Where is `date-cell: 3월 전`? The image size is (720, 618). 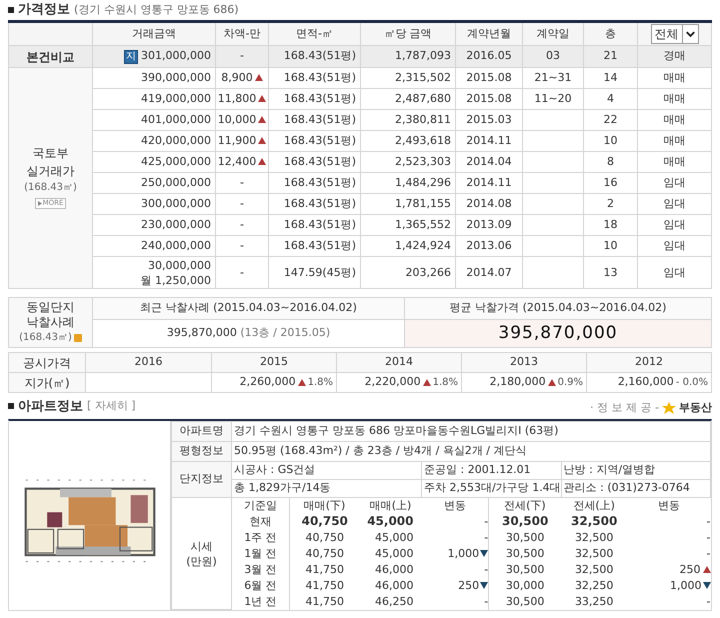
date-cell: 3월 전 is located at coordinates (261, 570).